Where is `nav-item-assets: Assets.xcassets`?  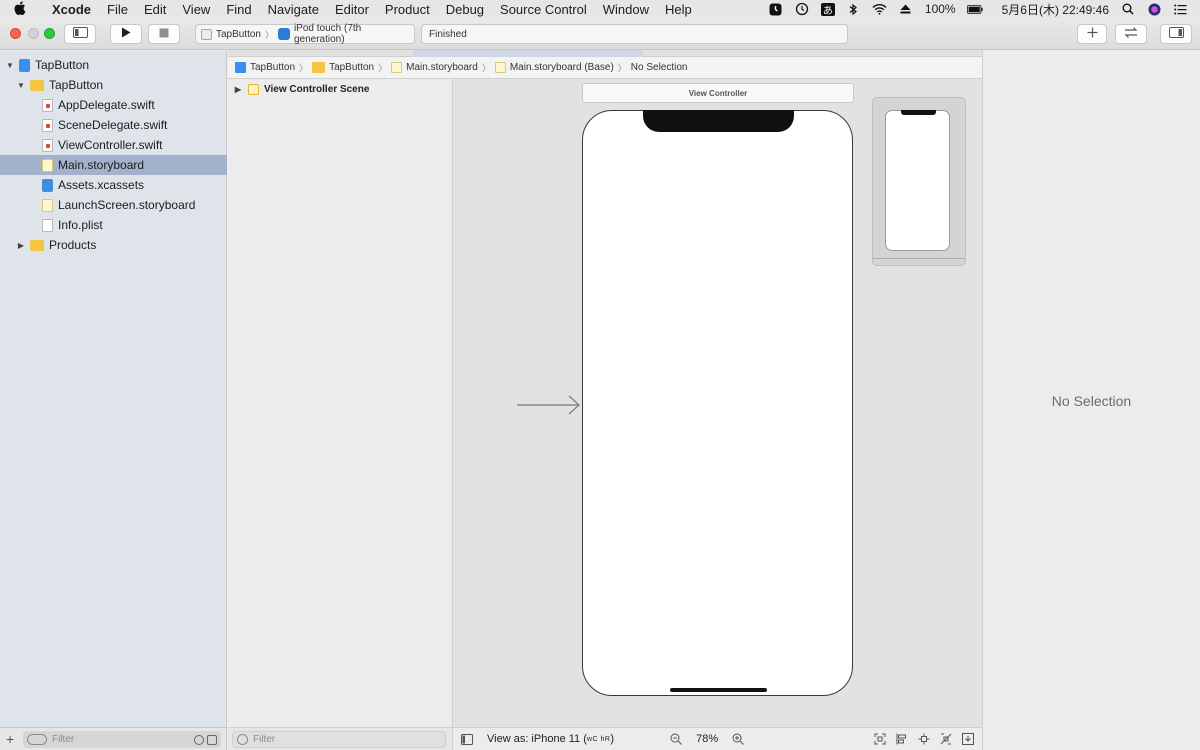 nav-item-assets: Assets.xcassets is located at coordinates (113, 185).